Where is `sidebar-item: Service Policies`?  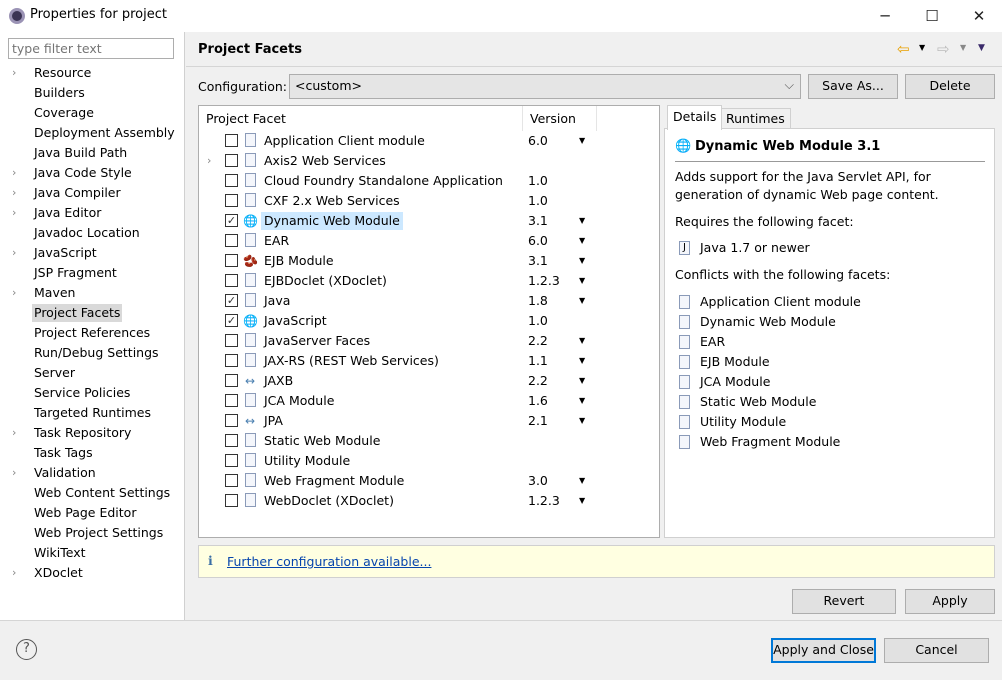
sidebar-item: Service Policies is located at coordinates (82, 393).